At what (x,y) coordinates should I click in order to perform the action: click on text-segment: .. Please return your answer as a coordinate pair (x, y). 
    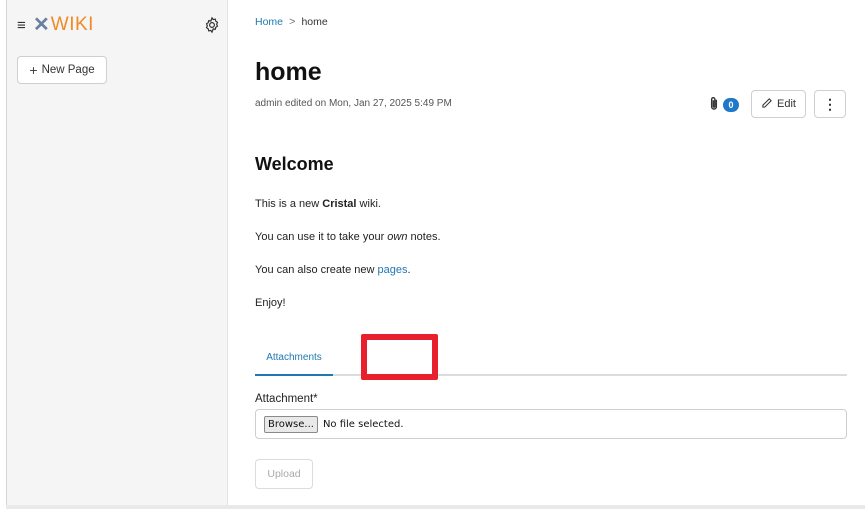
    Looking at the image, I should click on (409, 270).